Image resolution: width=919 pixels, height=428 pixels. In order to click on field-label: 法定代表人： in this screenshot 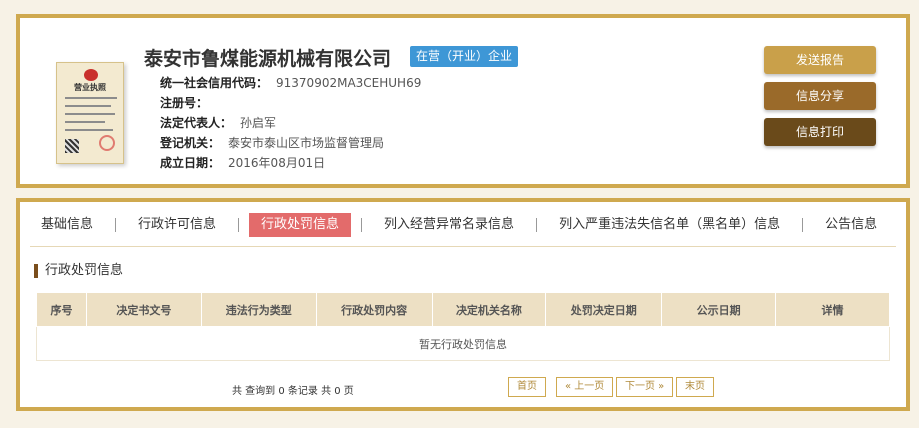, I will do `click(196, 123)`.